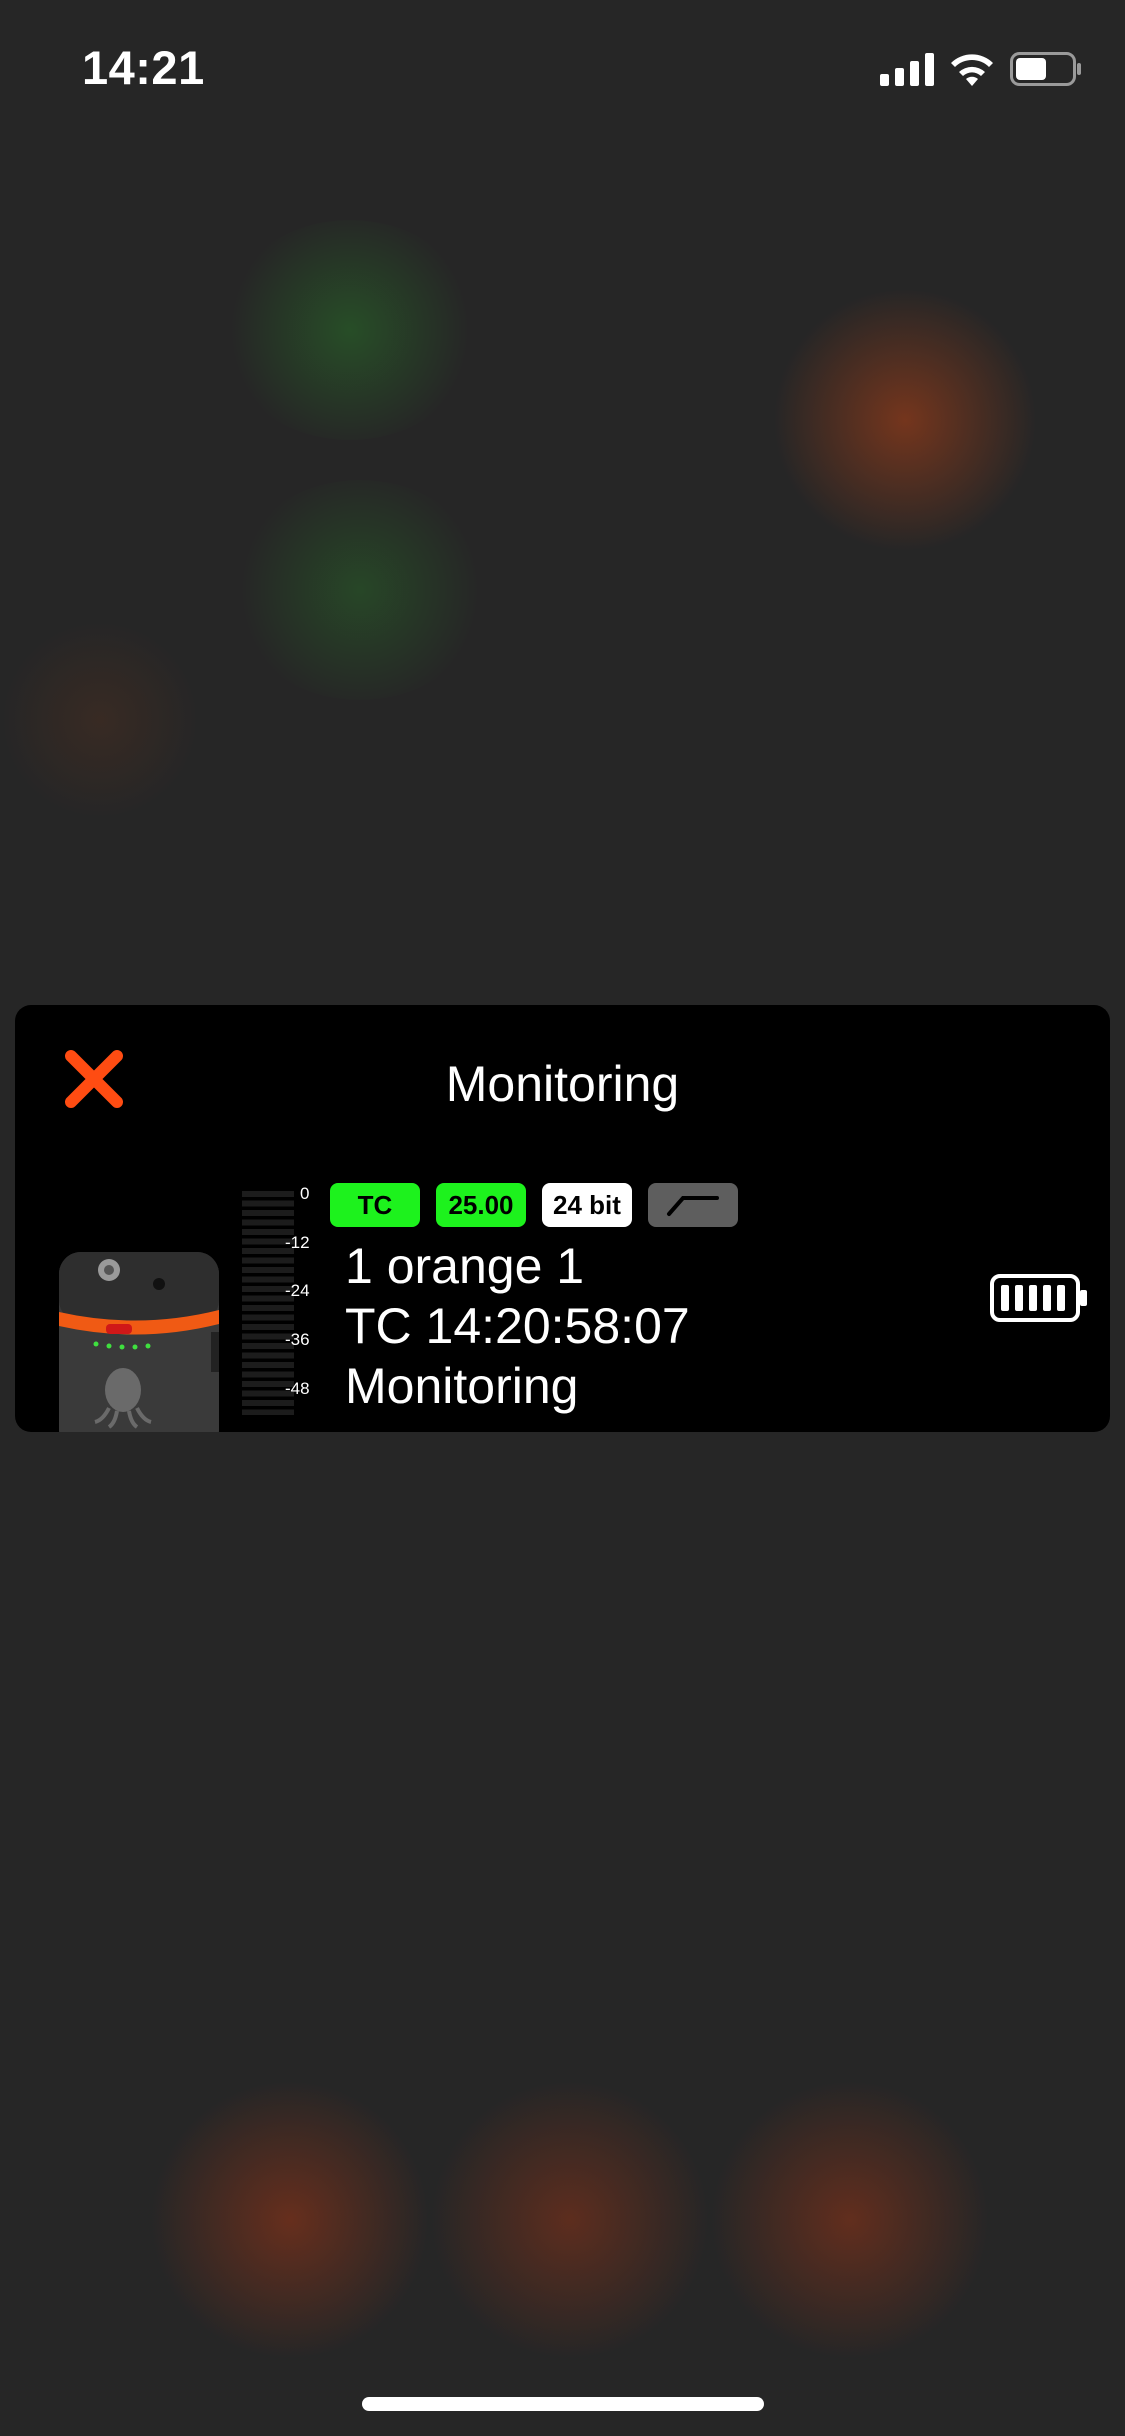 Image resolution: width=1125 pixels, height=2436 pixels. I want to click on wifi-icon, so click(972, 70).